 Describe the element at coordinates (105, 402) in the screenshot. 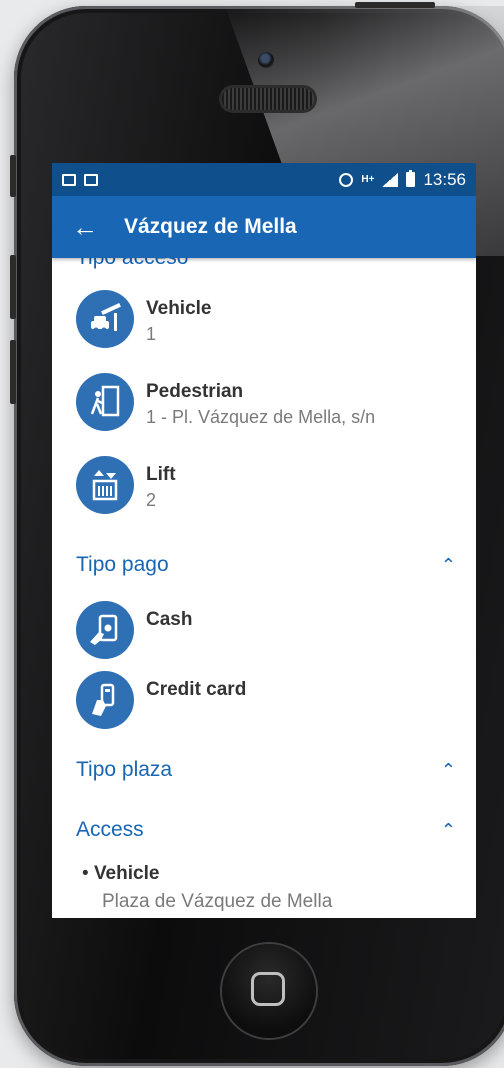

I see `pedestrian-door-icon` at that location.